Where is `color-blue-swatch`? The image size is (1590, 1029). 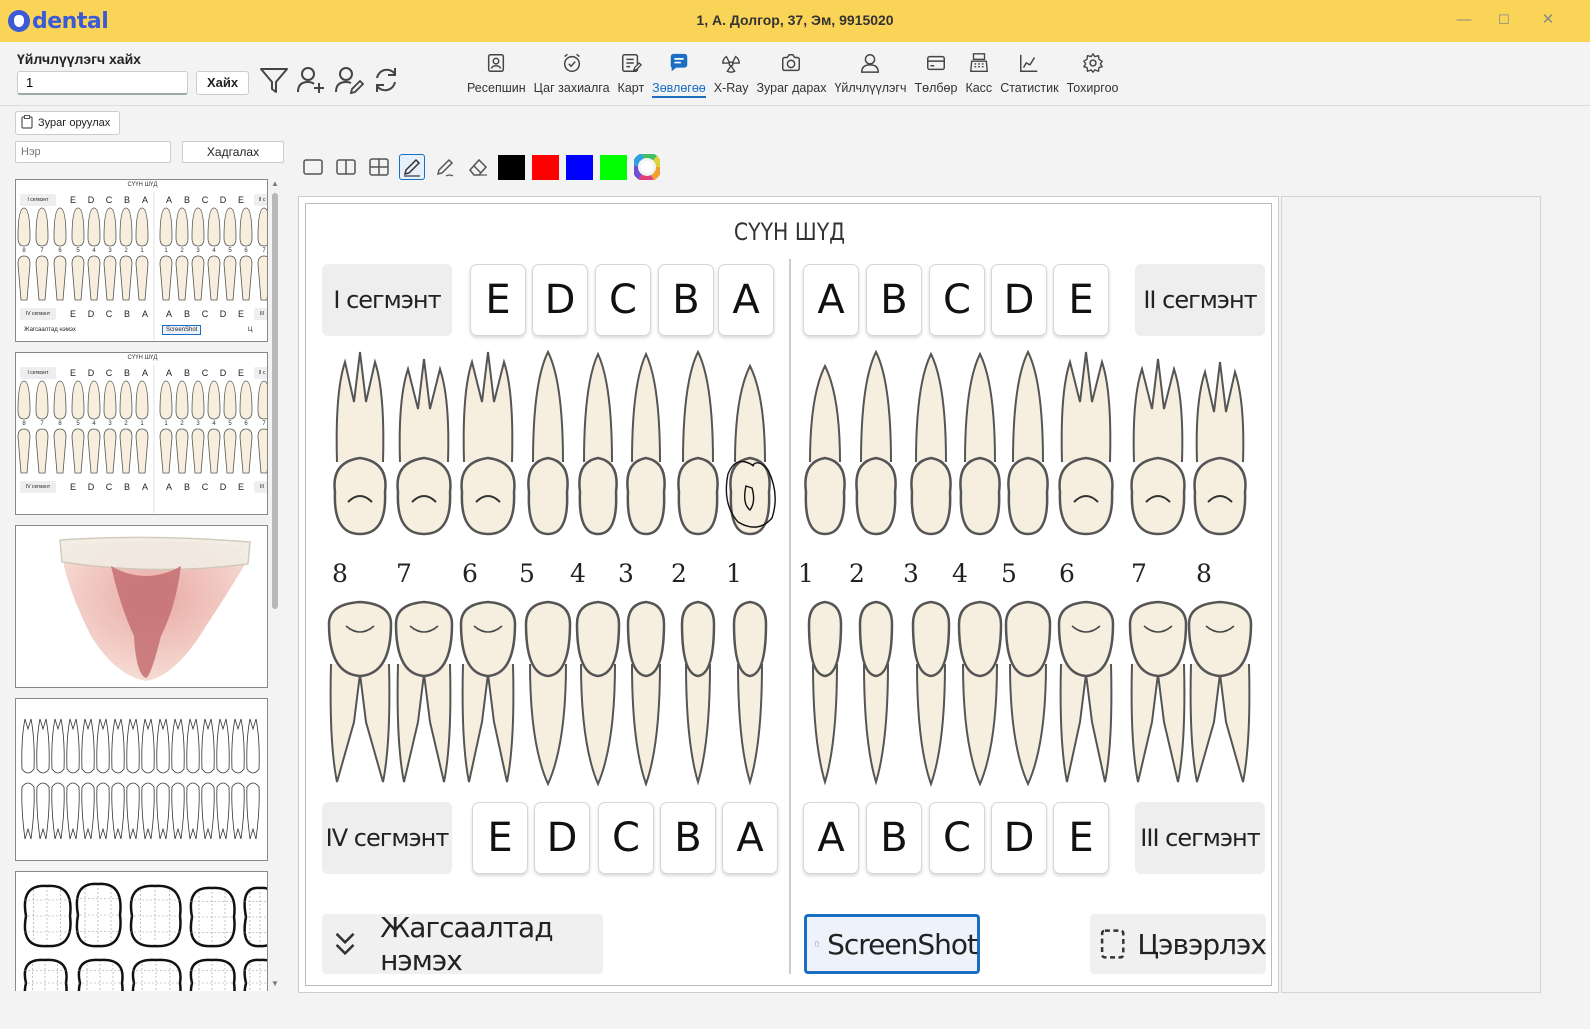
color-blue-swatch is located at coordinates (579, 167).